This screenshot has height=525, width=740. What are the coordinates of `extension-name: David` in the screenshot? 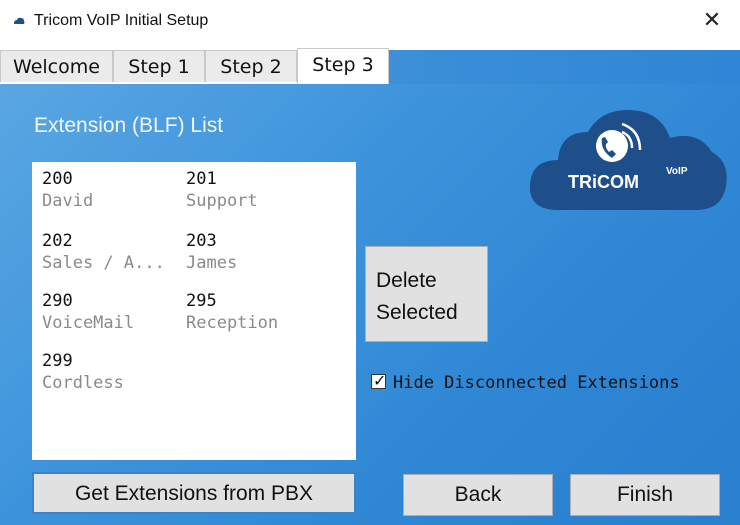 It's located at (68, 201).